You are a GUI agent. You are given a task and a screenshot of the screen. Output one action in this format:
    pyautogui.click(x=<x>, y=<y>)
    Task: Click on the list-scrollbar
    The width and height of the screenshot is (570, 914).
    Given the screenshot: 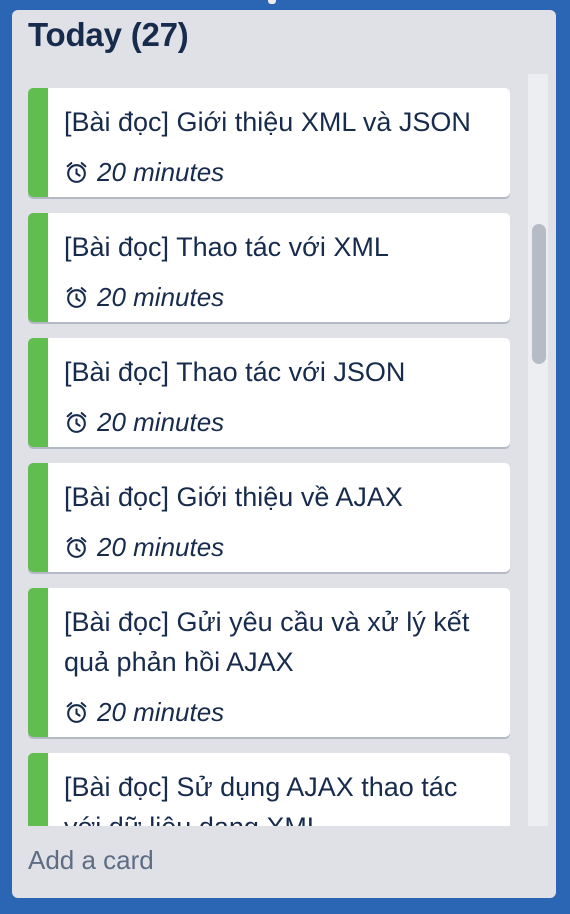 What is the action you would take?
    pyautogui.click(x=538, y=450)
    